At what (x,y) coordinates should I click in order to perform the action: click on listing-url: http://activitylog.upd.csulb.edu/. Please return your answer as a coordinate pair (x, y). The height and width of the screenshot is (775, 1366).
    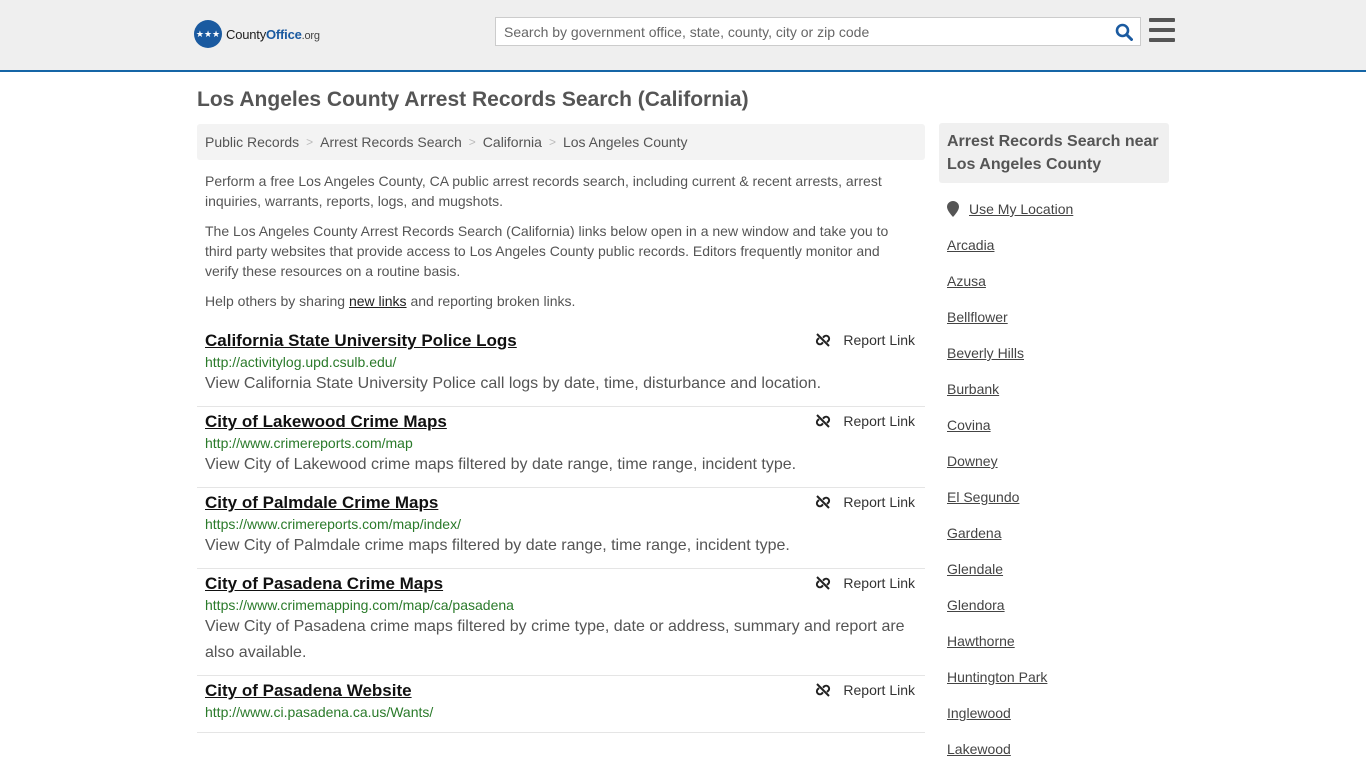
    Looking at the image, I should click on (561, 362).